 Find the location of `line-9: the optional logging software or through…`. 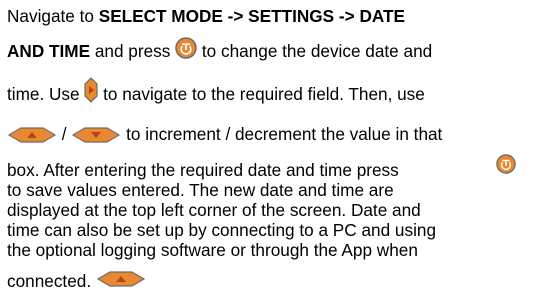

line-9: the optional logging software or through… is located at coordinates (212, 250).